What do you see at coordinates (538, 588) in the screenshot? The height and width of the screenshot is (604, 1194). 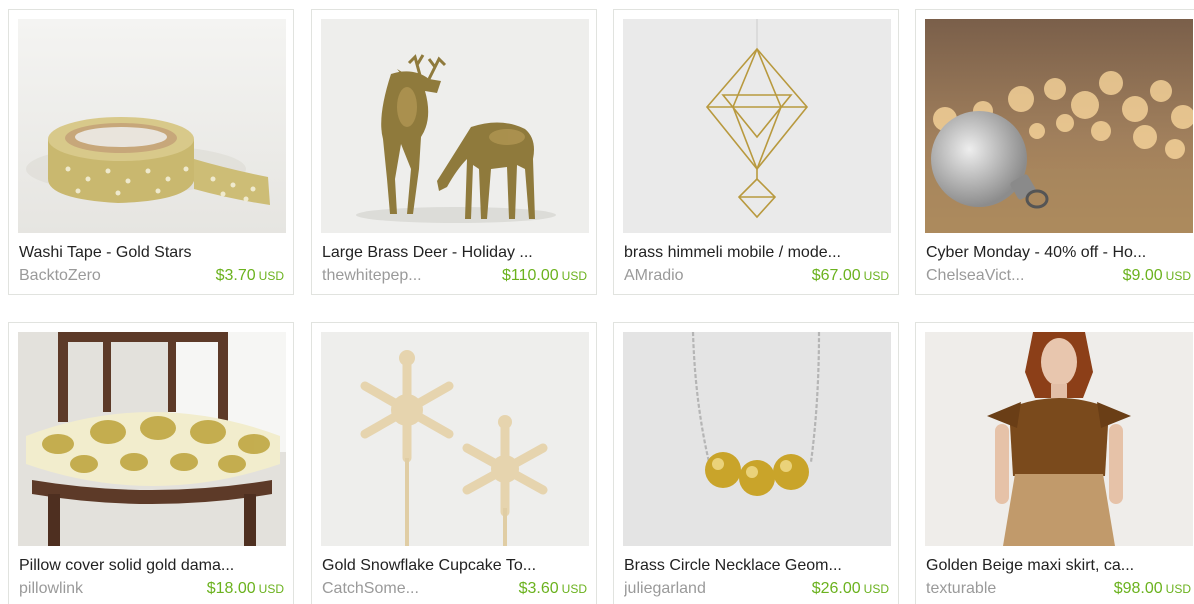 I see `price-amount: $3.60` at bounding box center [538, 588].